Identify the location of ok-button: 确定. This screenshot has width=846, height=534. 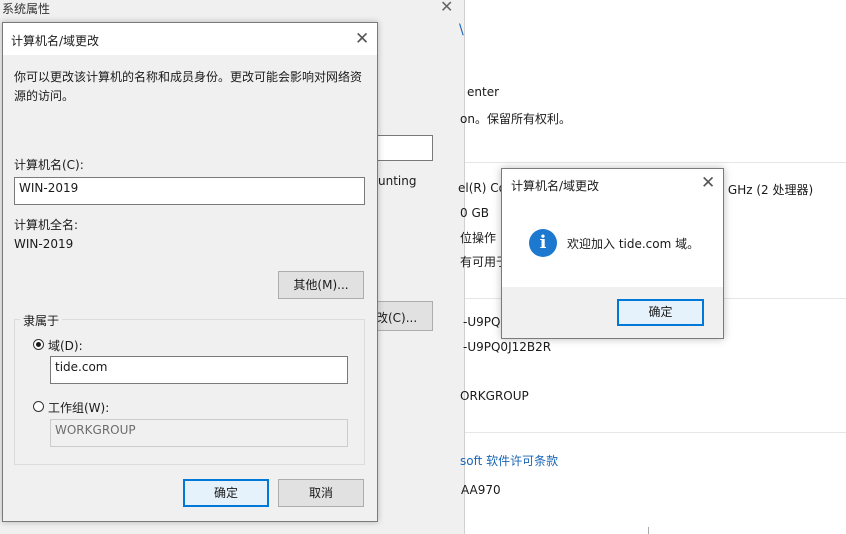
(226, 493).